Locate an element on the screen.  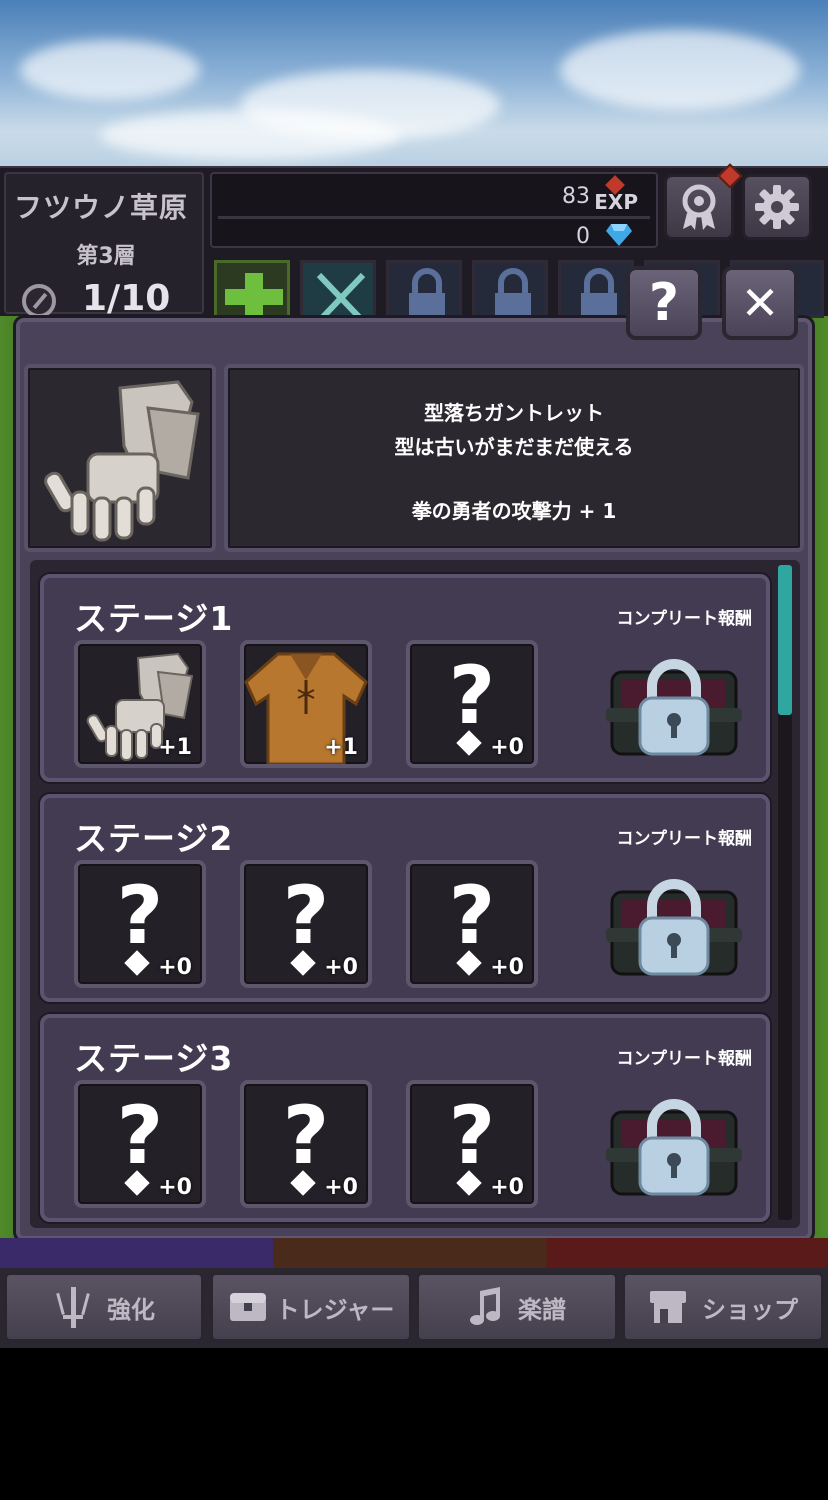
item-flavor-text: 型は古いがまだまだ使える is located at coordinates (514, 447).